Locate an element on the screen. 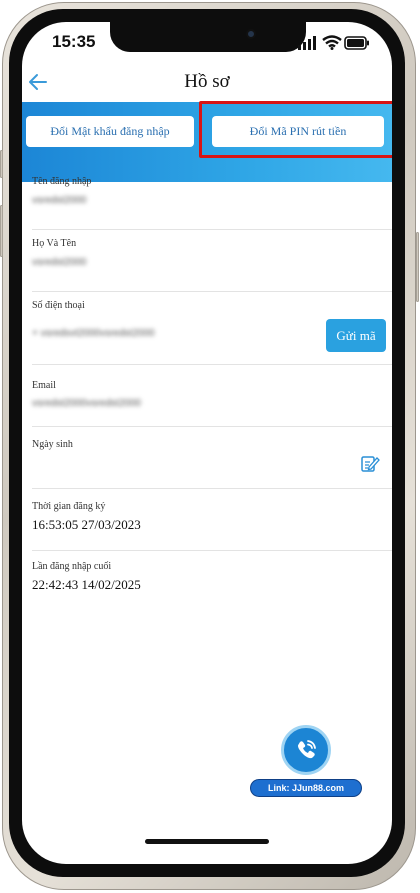 Image resolution: width=420 pixels, height=893 pixels. send-code-button: Gửi mã is located at coordinates (356, 335).